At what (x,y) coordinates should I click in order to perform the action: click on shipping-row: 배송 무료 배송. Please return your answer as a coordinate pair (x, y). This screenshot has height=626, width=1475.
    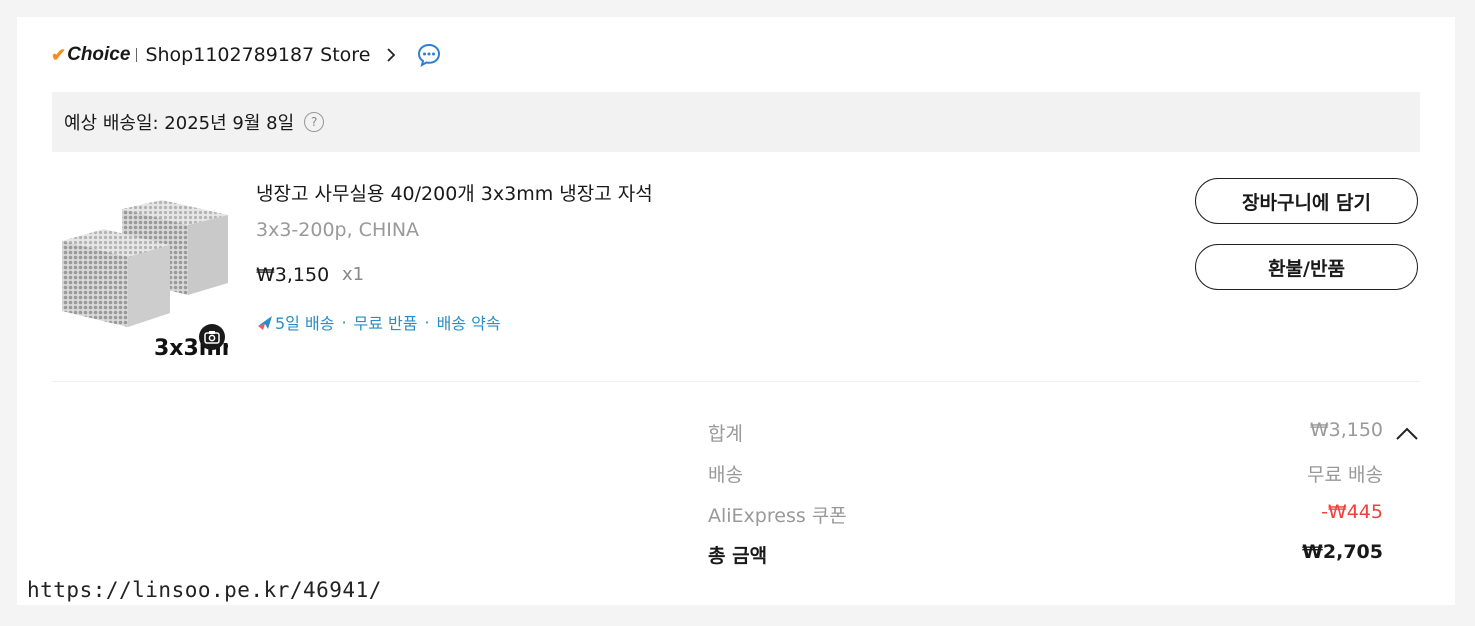
    Looking at the image, I should click on (1045, 473).